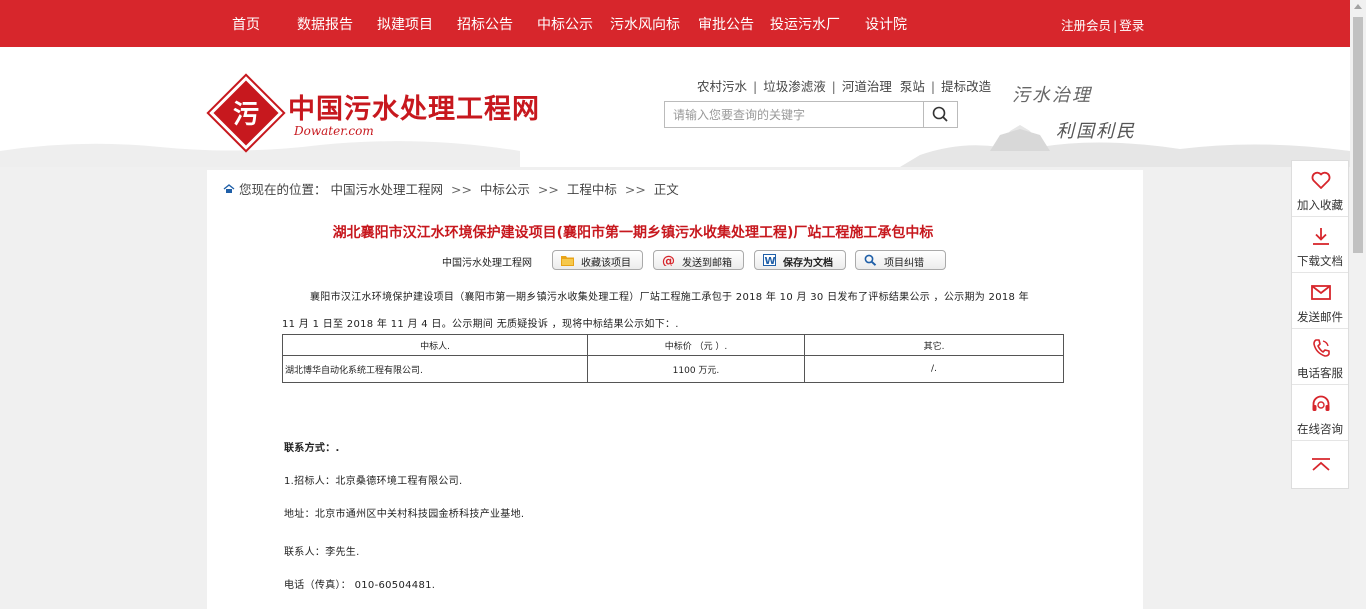 This screenshot has width=1366, height=609. I want to click on download-icon, so click(1321, 236).